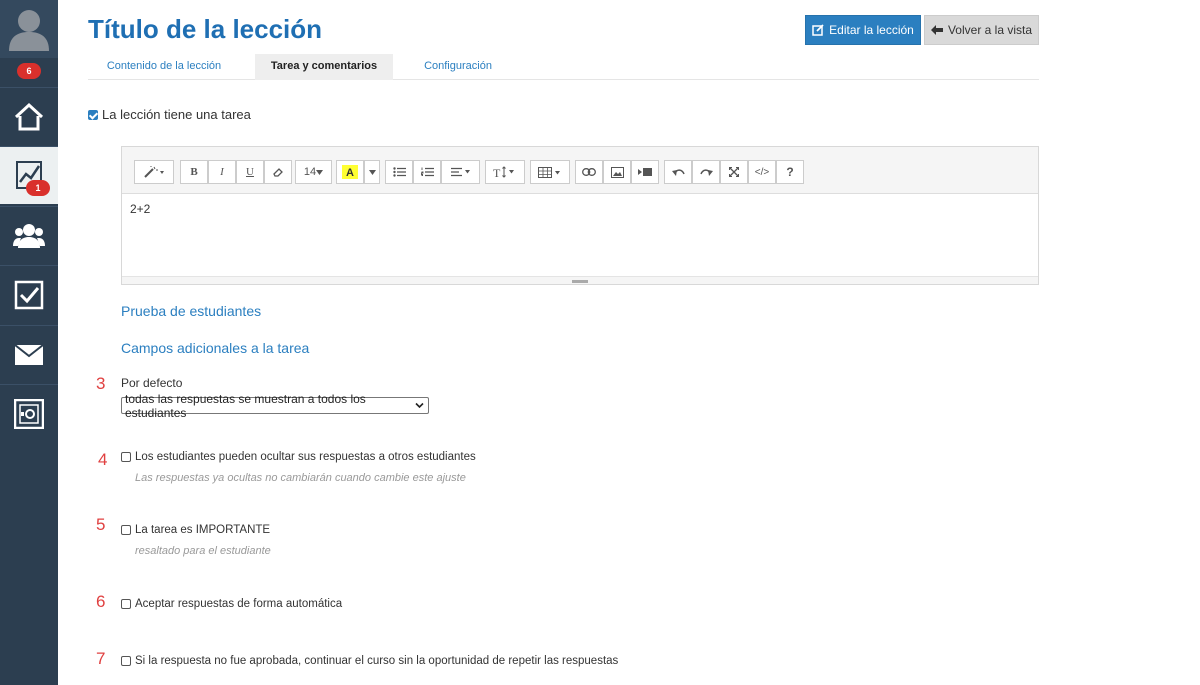  I want to click on editor-toolbar: B I U 14 A T </> ?, so click(580, 170).